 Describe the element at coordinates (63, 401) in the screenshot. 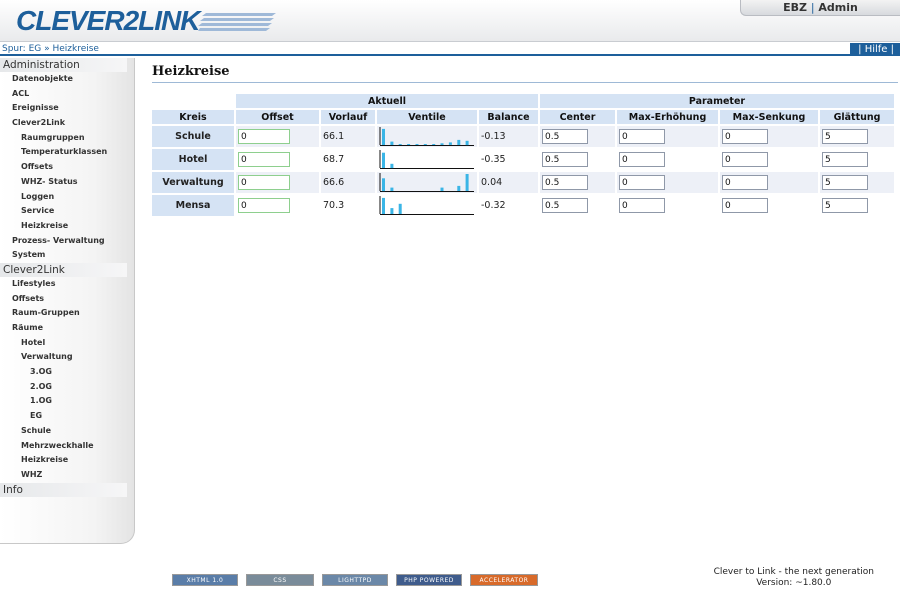

I see `sidebar-item-1og: 1.OG` at that location.